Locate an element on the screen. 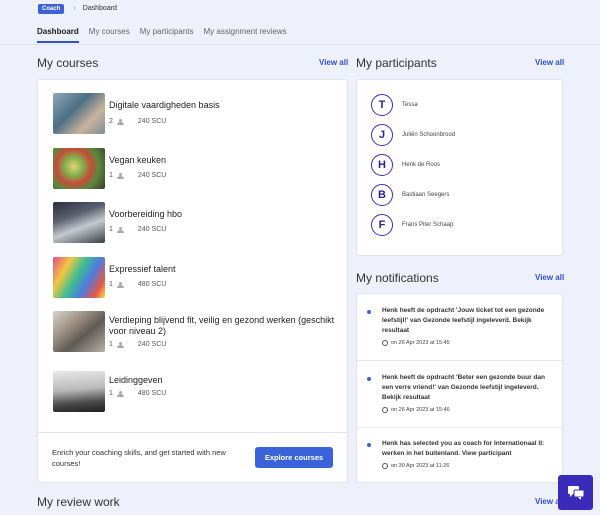 The image size is (600, 515). chat-button is located at coordinates (575, 492).